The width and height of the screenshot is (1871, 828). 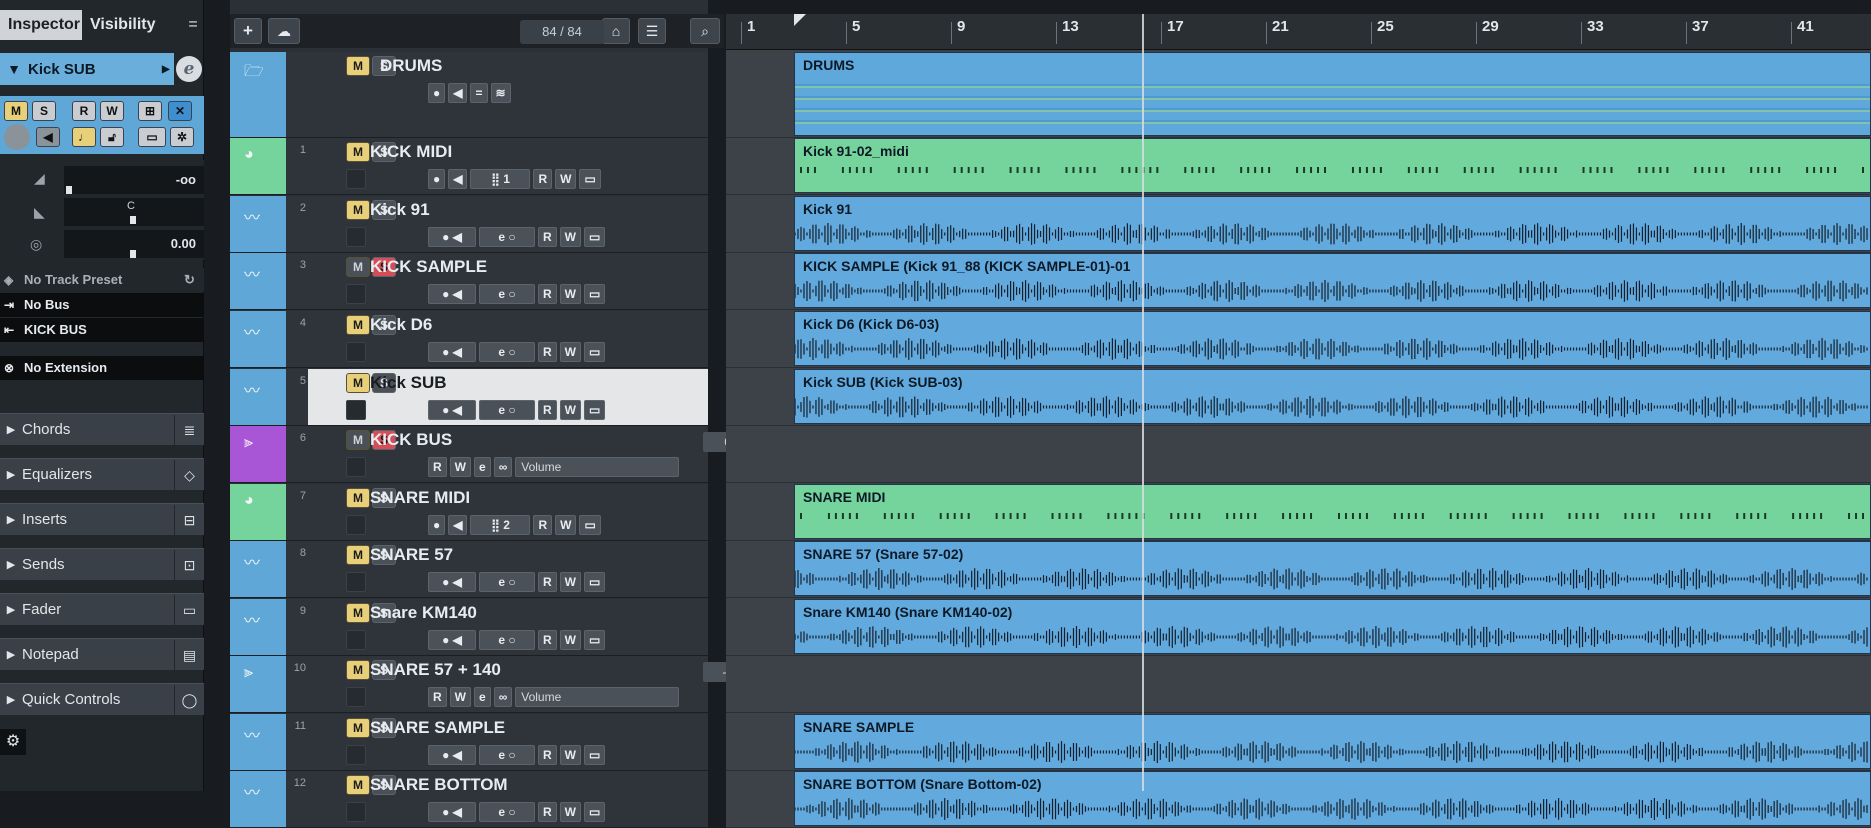 What do you see at coordinates (102, 609) in the screenshot?
I see `inspector-section-fader: ▶ Fader ▭` at bounding box center [102, 609].